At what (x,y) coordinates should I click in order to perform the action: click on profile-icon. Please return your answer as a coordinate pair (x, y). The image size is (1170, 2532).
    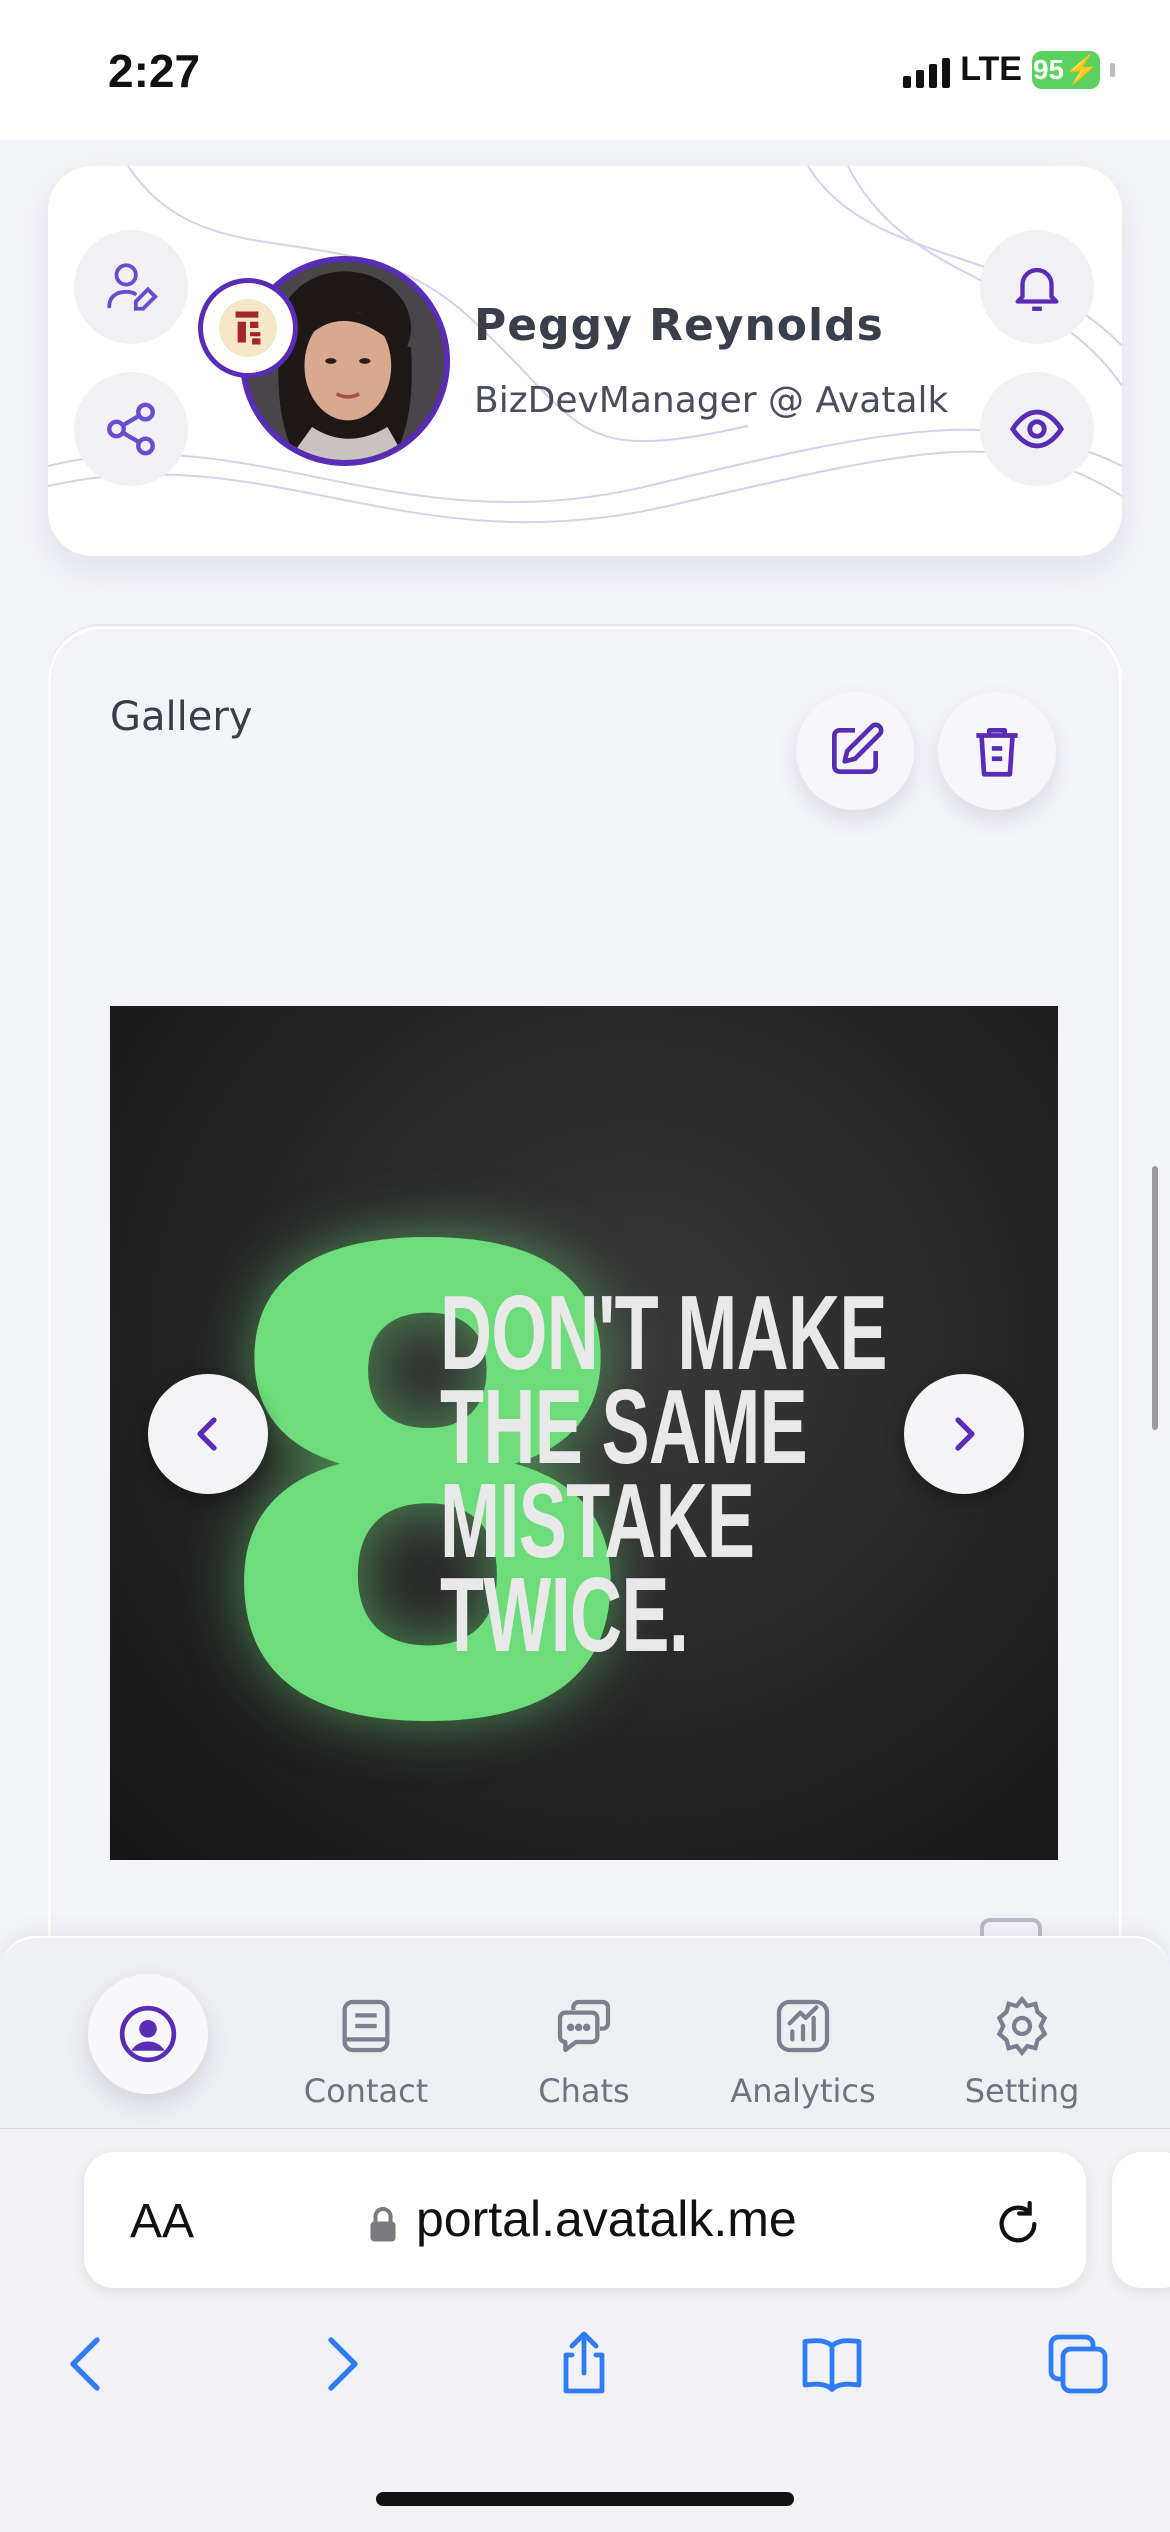
    Looking at the image, I should click on (148, 2034).